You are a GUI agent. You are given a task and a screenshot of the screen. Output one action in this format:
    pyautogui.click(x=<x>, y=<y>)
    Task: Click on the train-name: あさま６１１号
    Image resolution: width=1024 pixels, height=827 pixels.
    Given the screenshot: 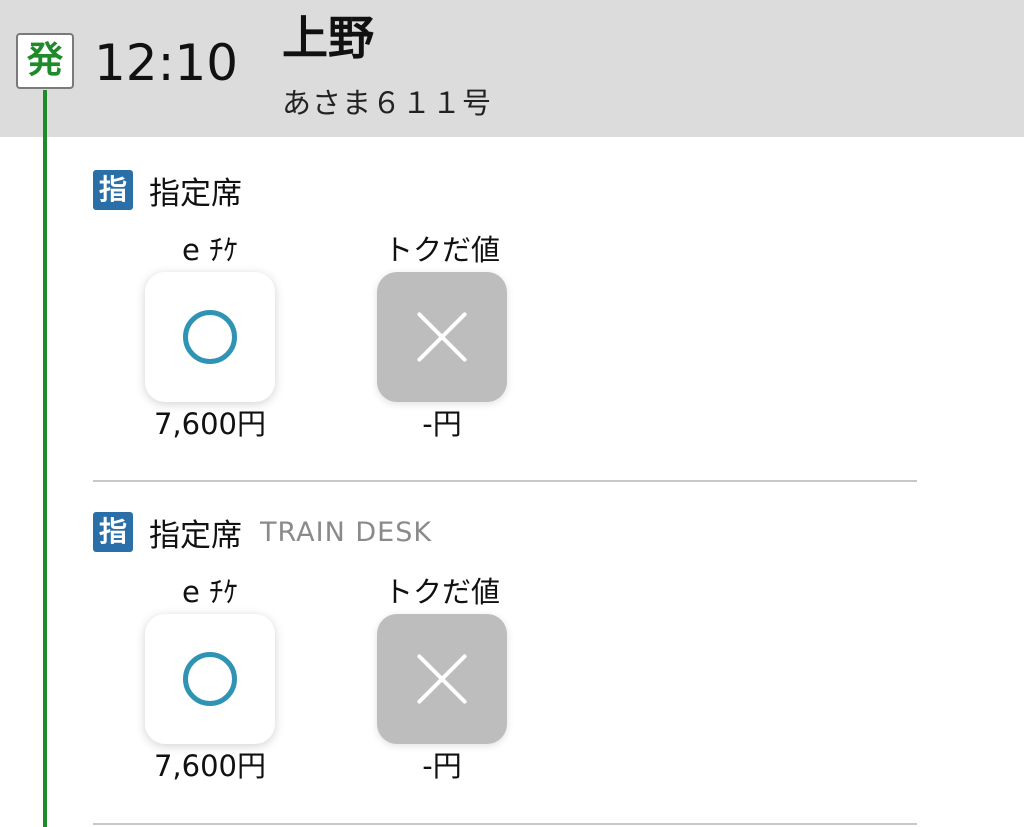 What is the action you would take?
    pyautogui.click(x=387, y=103)
    